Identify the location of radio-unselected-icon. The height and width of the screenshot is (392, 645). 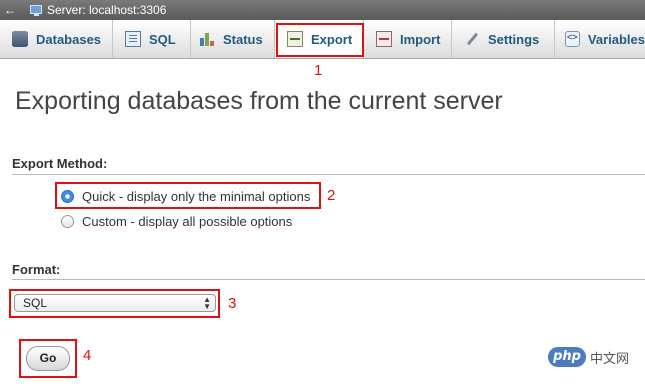
(67, 221).